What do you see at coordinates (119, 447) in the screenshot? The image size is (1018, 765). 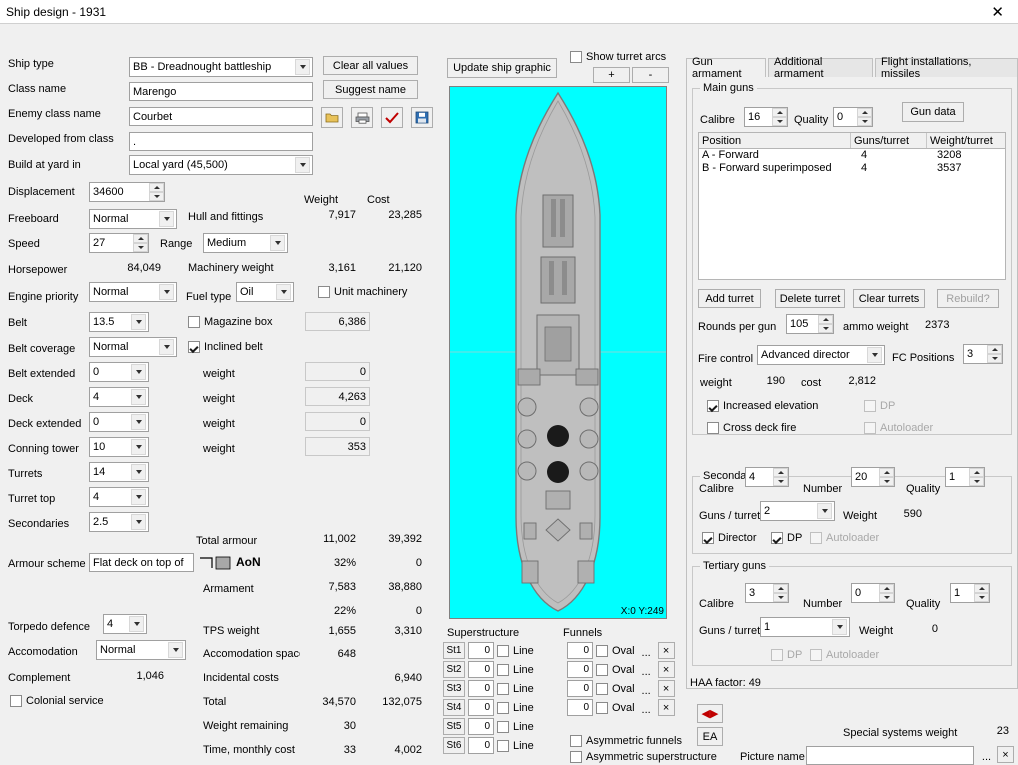 I see `conning-tower-select: 10` at bounding box center [119, 447].